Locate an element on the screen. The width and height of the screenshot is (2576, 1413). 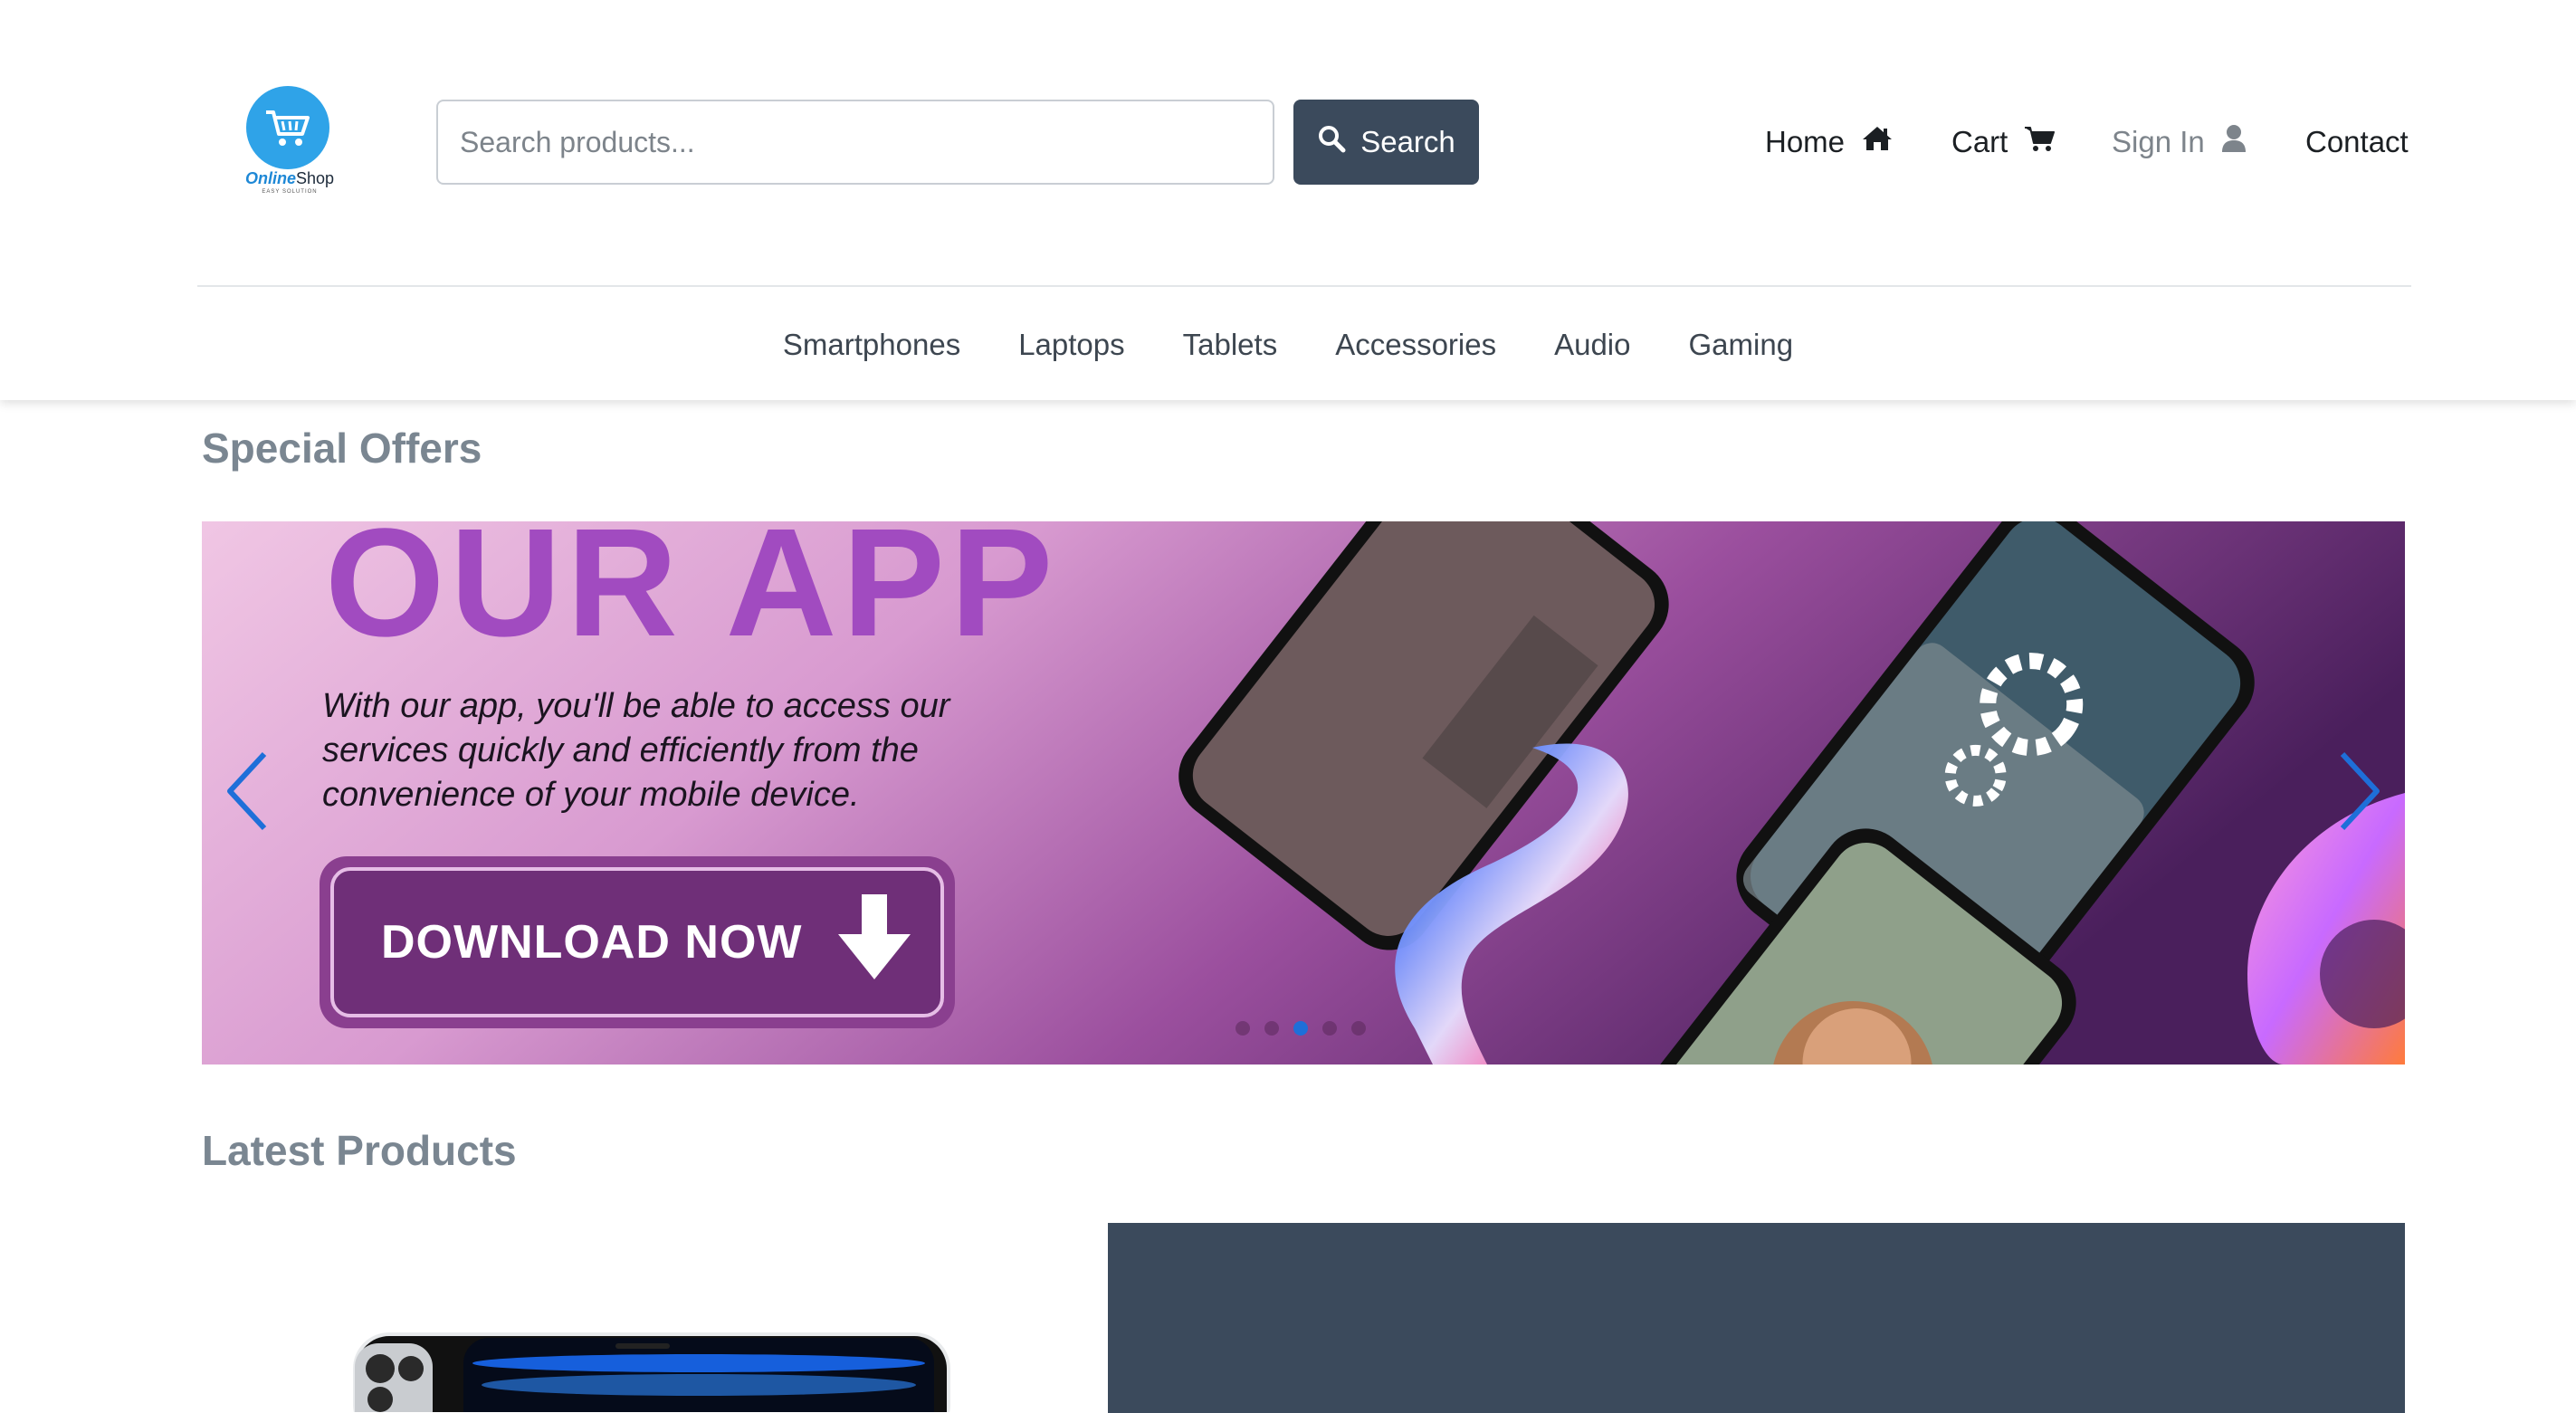
carousel-next-button is located at coordinates (2359, 793).